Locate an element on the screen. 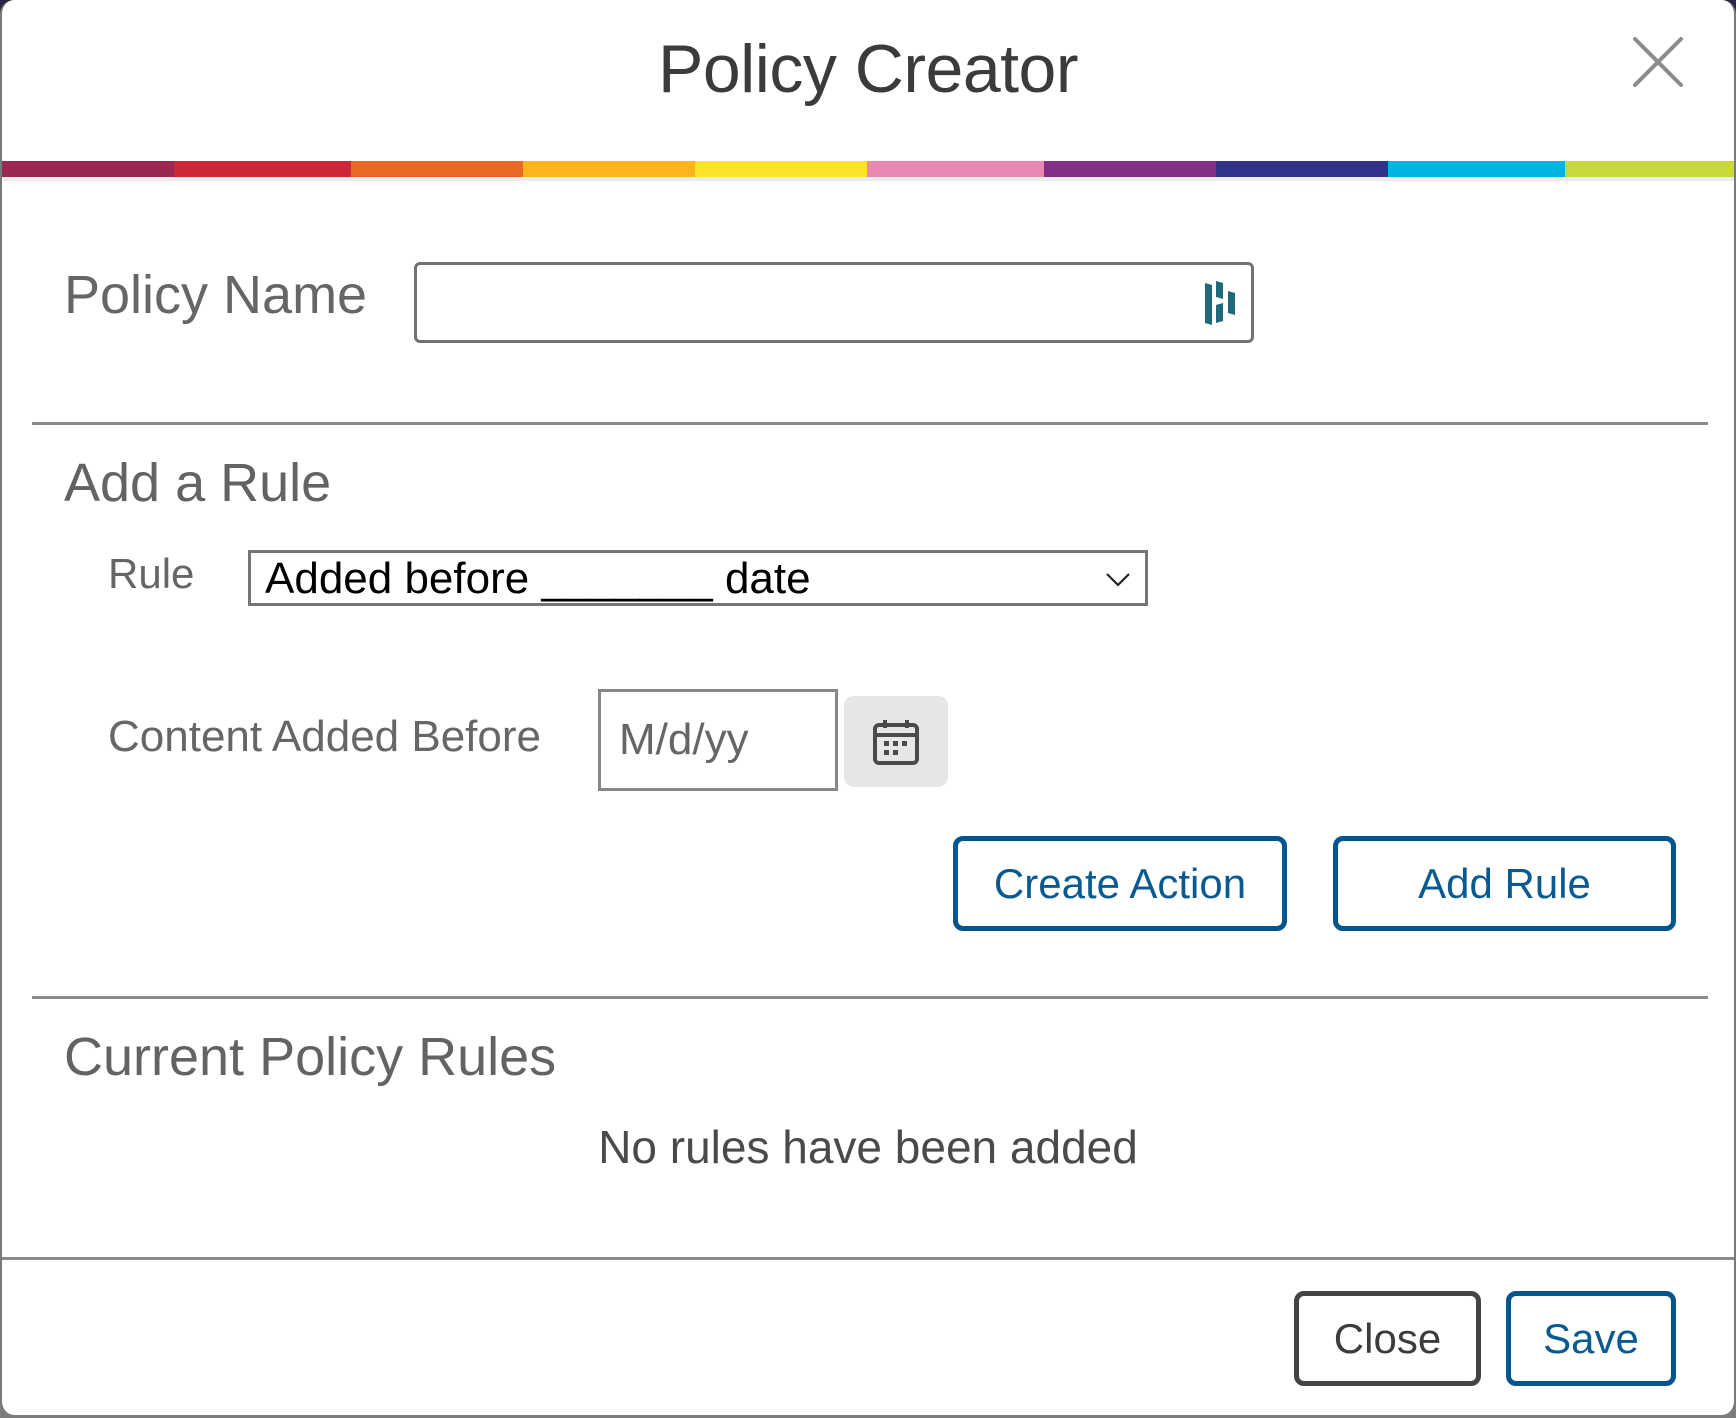  rule-select: Added before _______ date is located at coordinates (698, 578).